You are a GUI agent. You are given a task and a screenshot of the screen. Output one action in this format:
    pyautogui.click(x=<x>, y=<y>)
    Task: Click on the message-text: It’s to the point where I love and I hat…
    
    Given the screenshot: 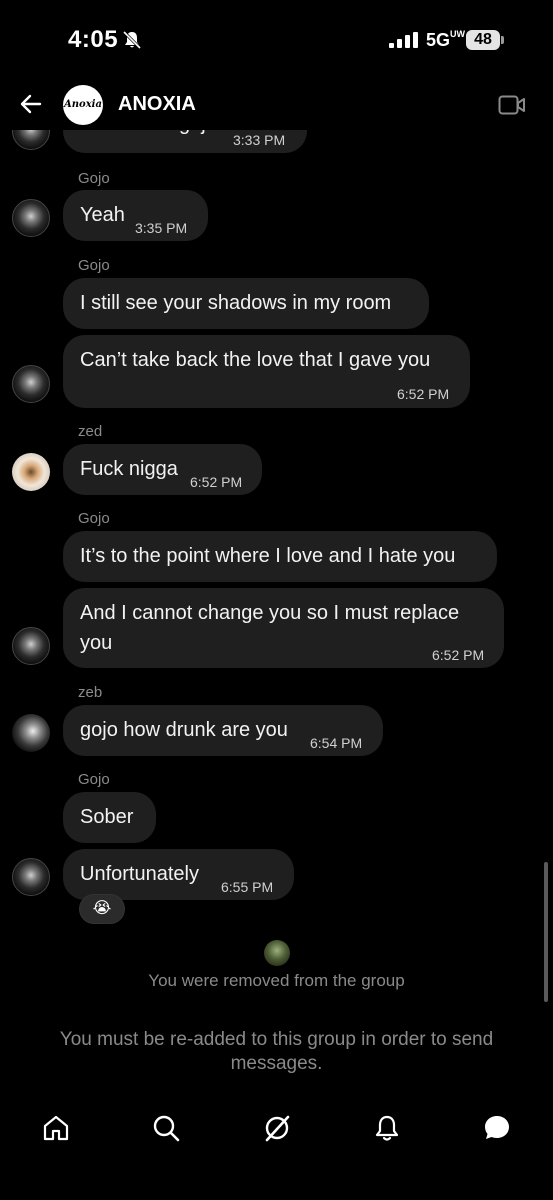 What is the action you would take?
    pyautogui.click(x=268, y=556)
    